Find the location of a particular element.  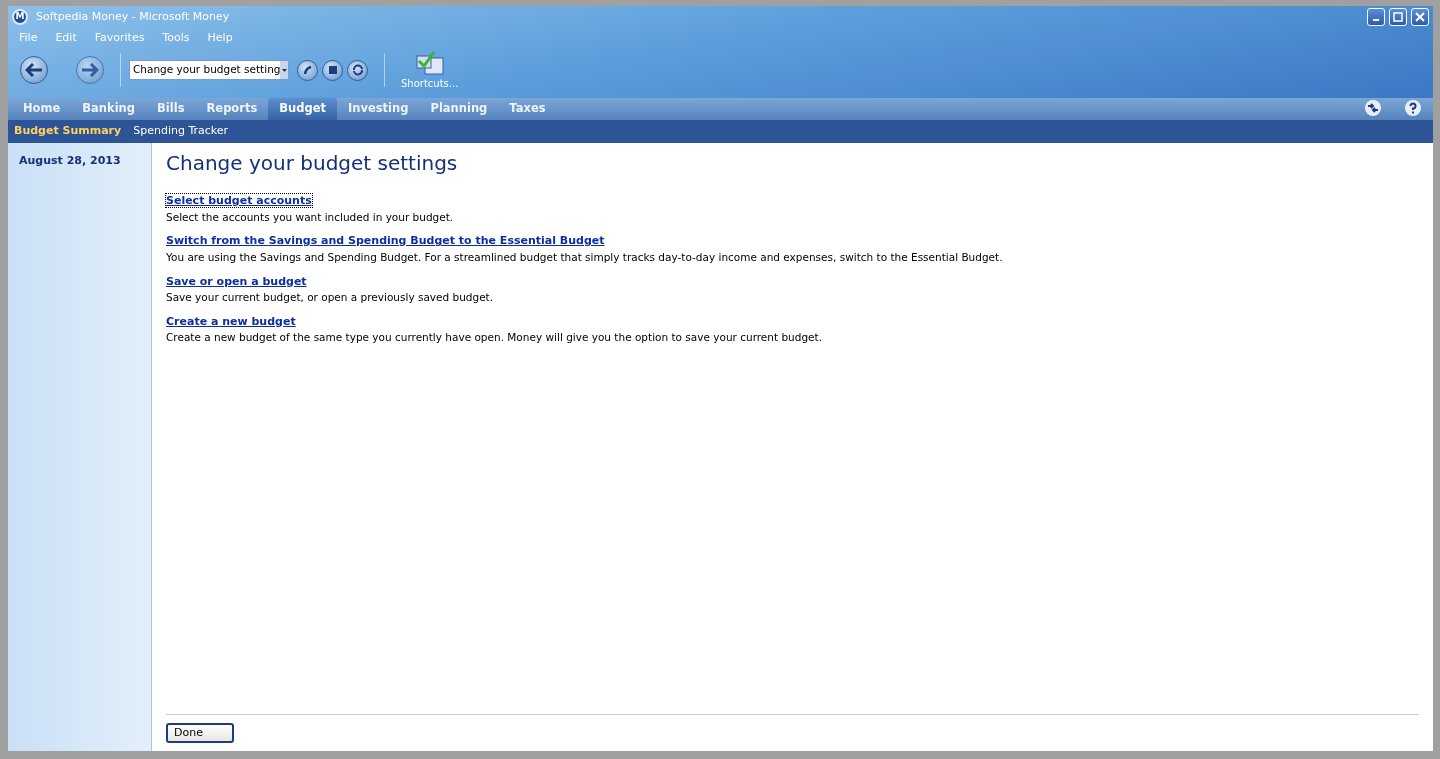

option-description: Create a new budget of the same type you currently have open. Money will give you the option to save your current budget. is located at coordinates (494, 338).